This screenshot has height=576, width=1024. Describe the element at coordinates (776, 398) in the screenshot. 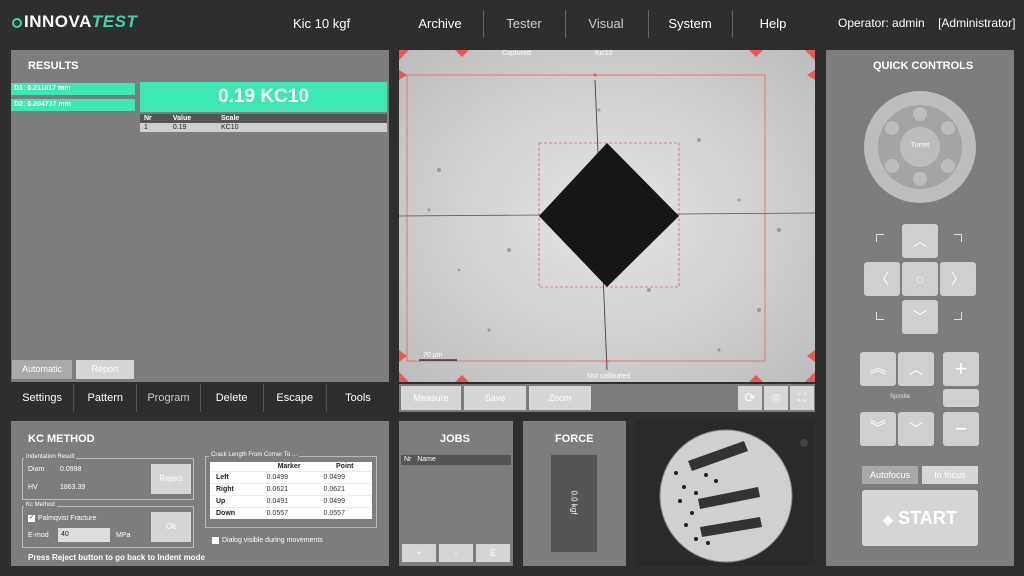

I see `camera-icon: ◎` at that location.